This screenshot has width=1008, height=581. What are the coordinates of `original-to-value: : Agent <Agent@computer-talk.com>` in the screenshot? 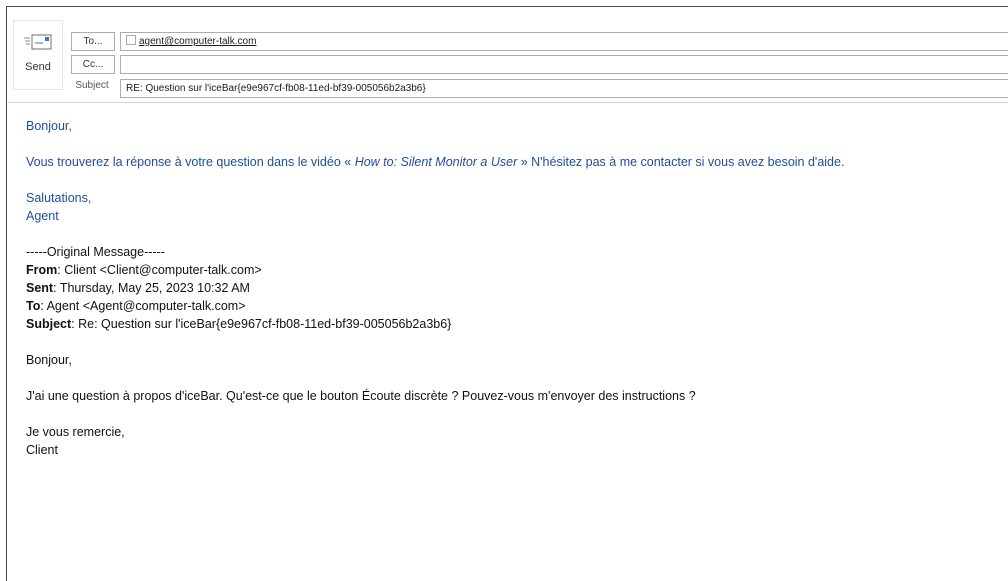 It's located at (143, 306).